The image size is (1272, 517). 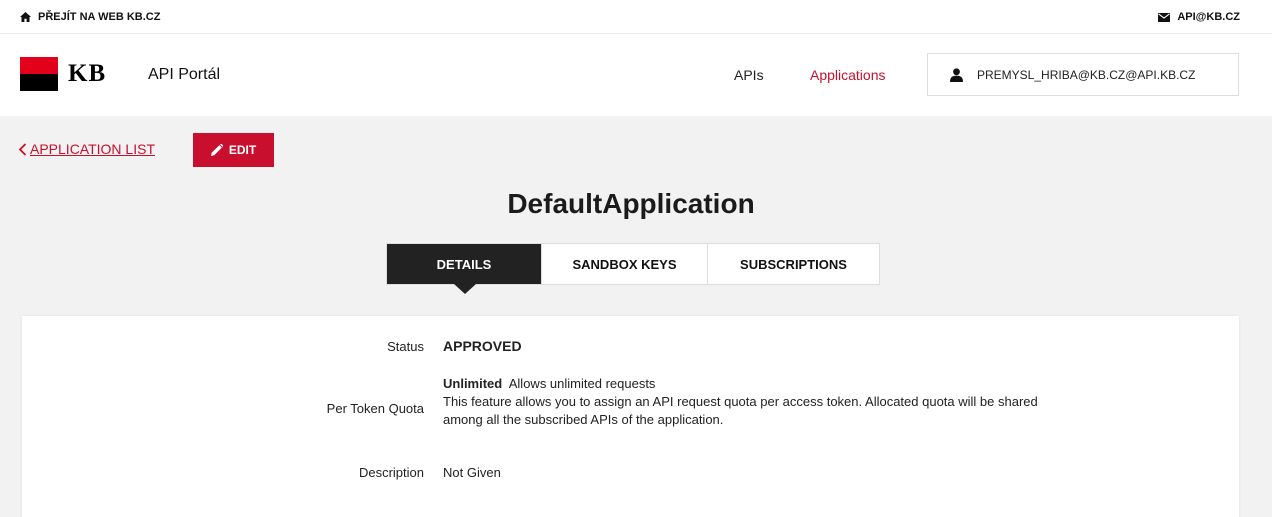 I want to click on description-value: Not Given, so click(x=472, y=472).